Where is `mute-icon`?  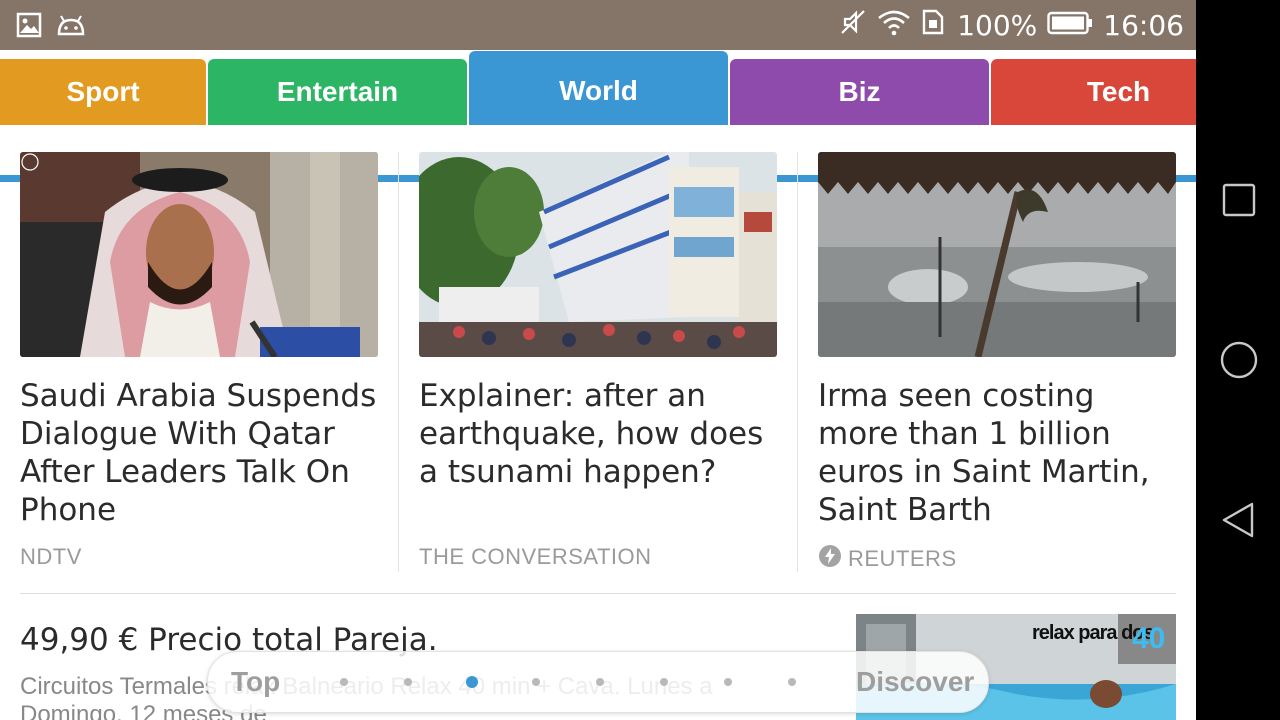 mute-icon is located at coordinates (853, 25).